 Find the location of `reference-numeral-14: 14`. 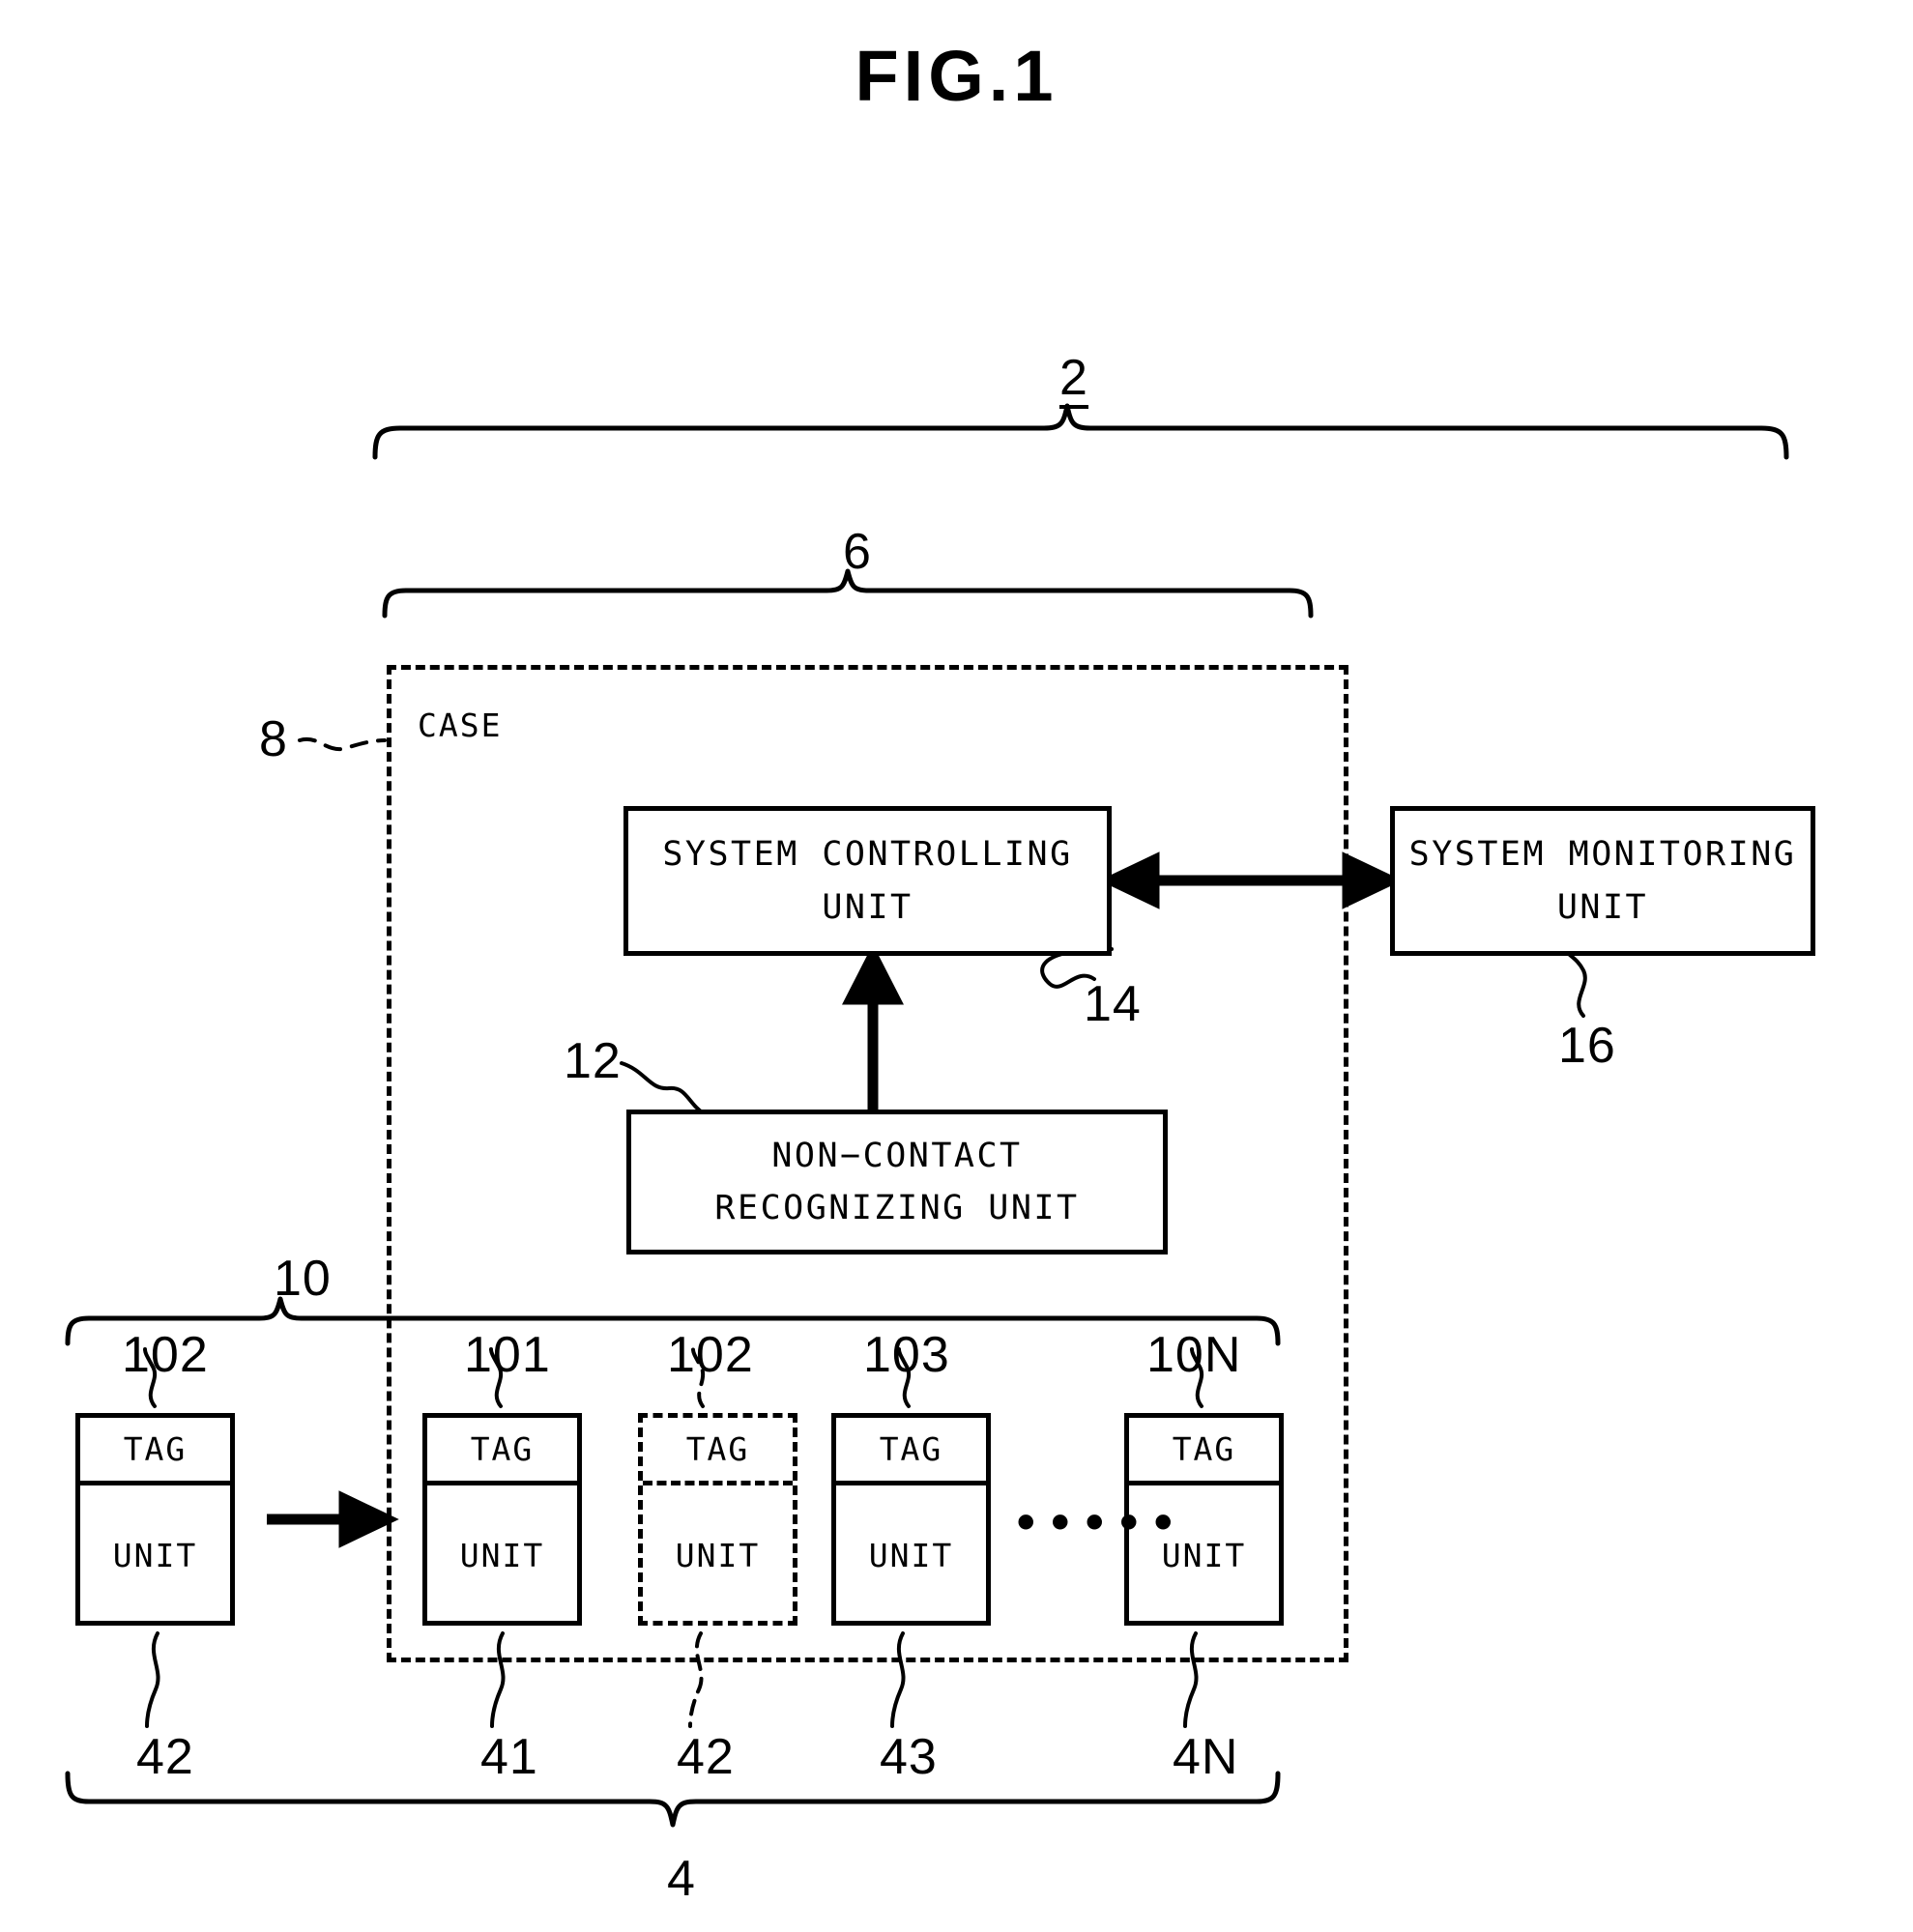

reference-numeral-14: 14 is located at coordinates (1113, 1004).